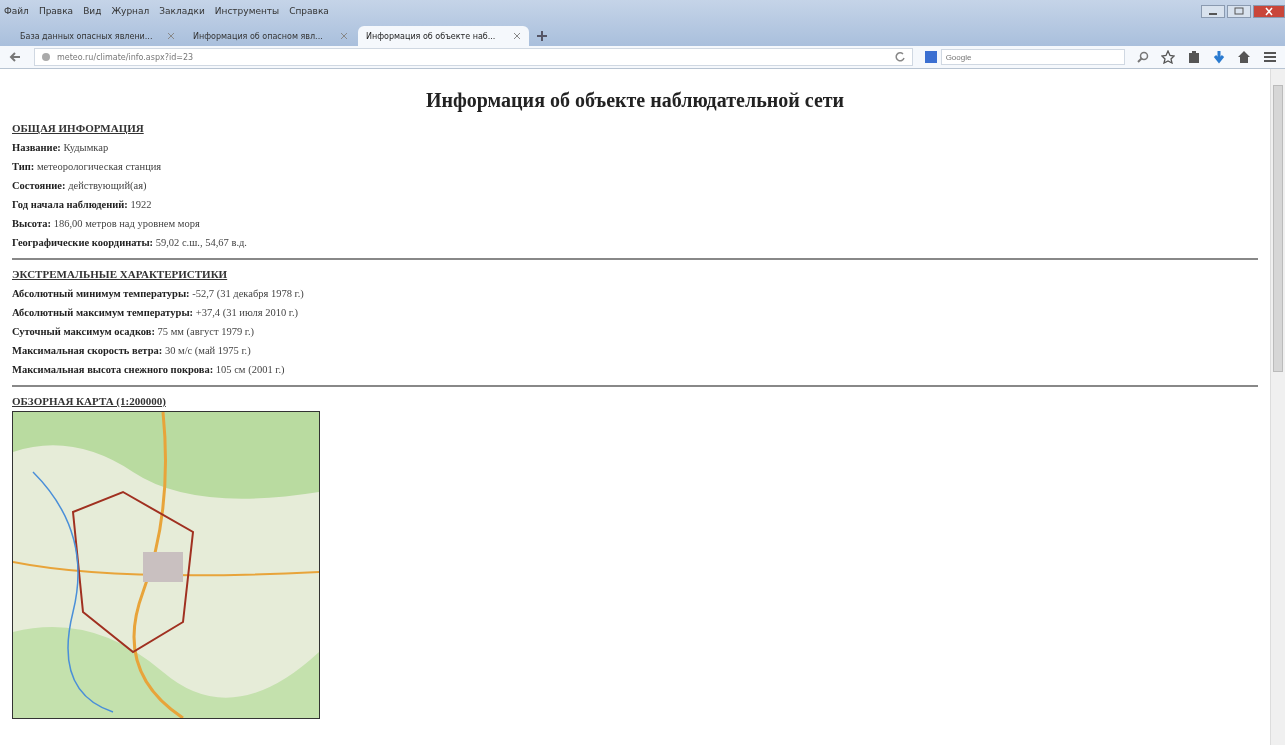 Image resolution: width=1285 pixels, height=745 pixels. What do you see at coordinates (635, 100) in the screenshot?
I see `page-title: Информация об объекте наблюдательной сети` at bounding box center [635, 100].